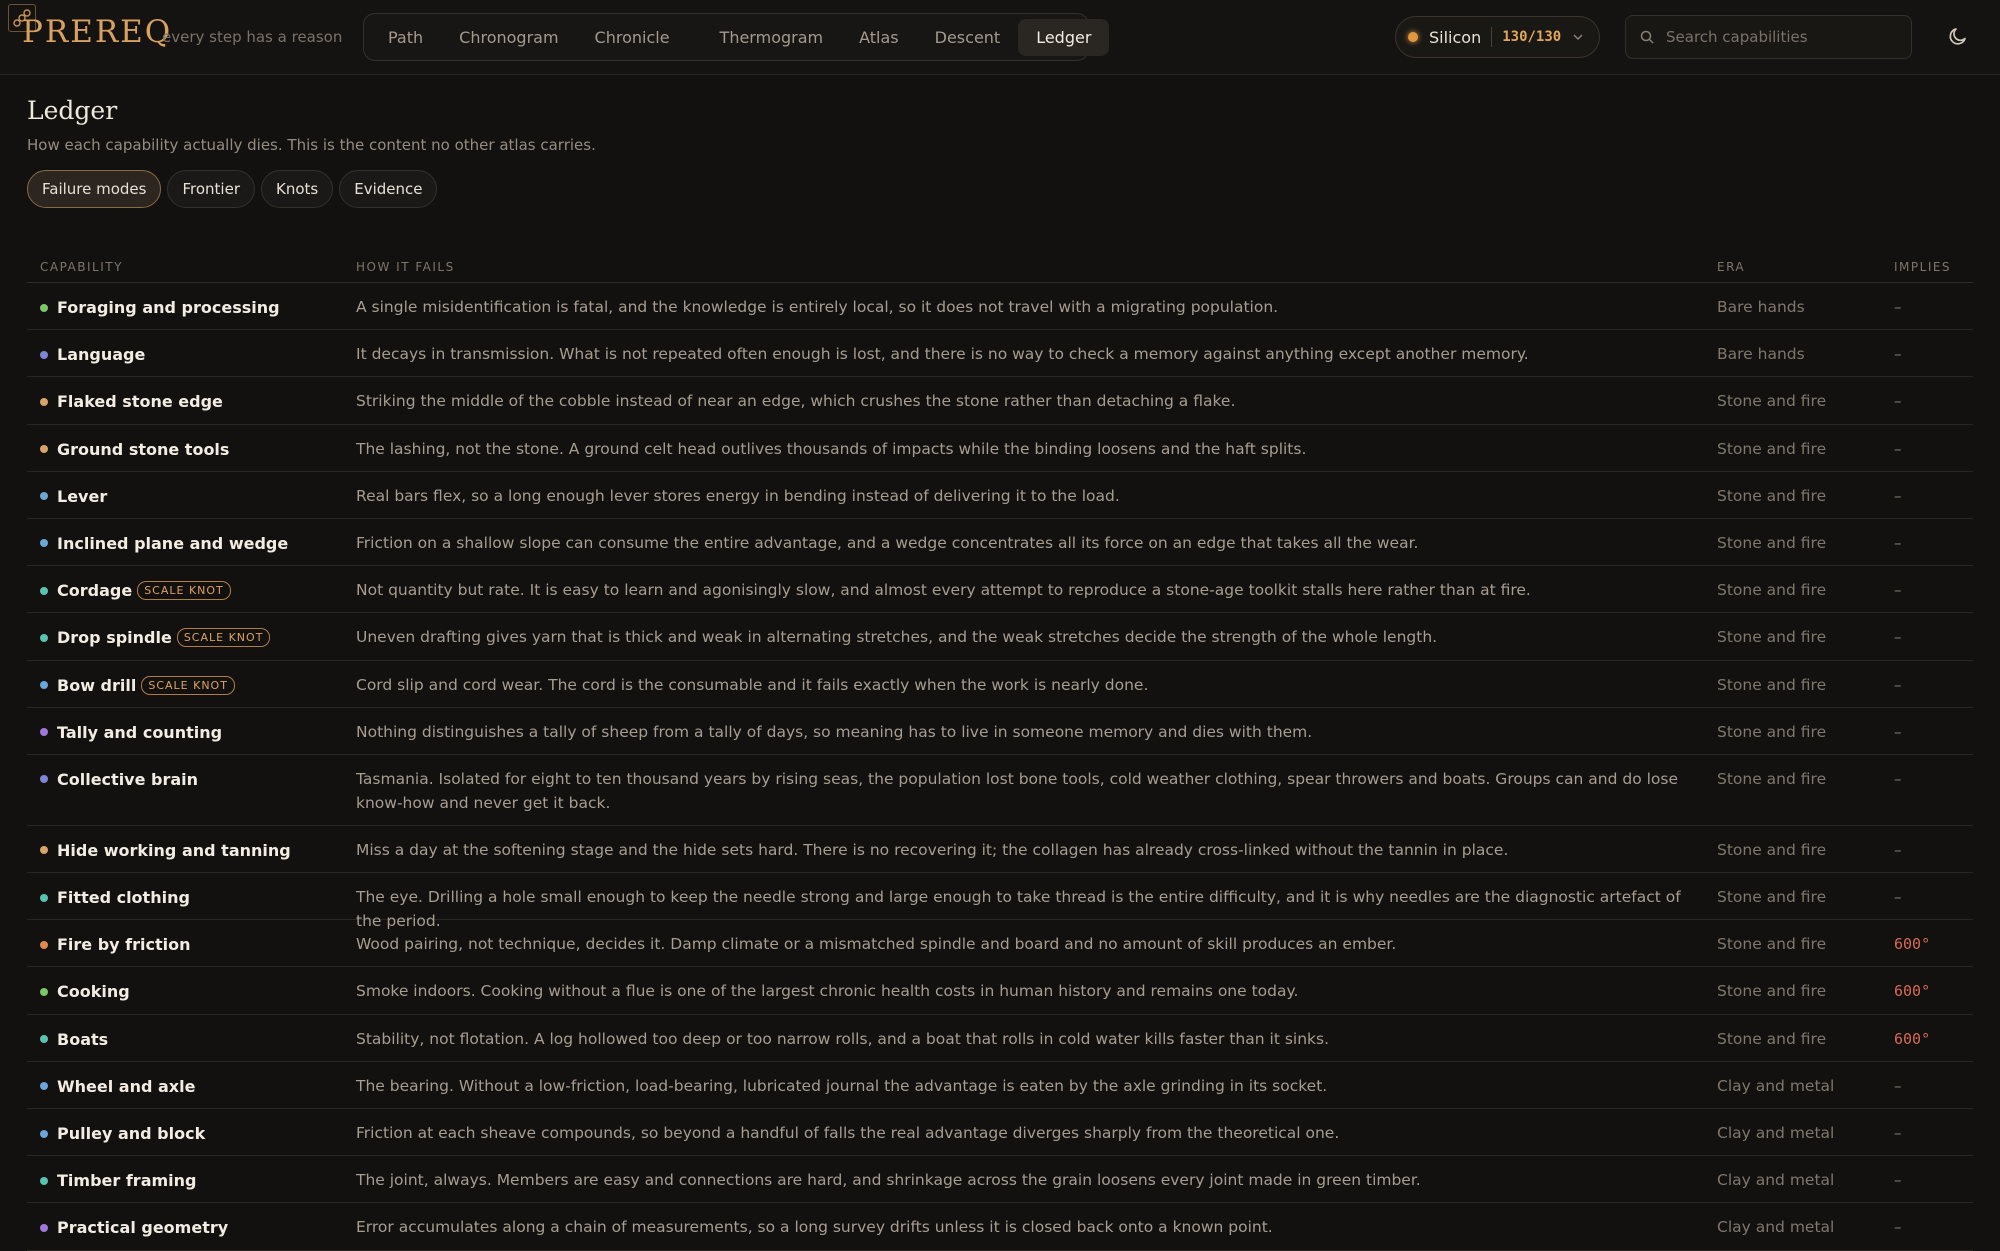  What do you see at coordinates (123, 898) in the screenshot?
I see `capability-name: Fitted clothing` at bounding box center [123, 898].